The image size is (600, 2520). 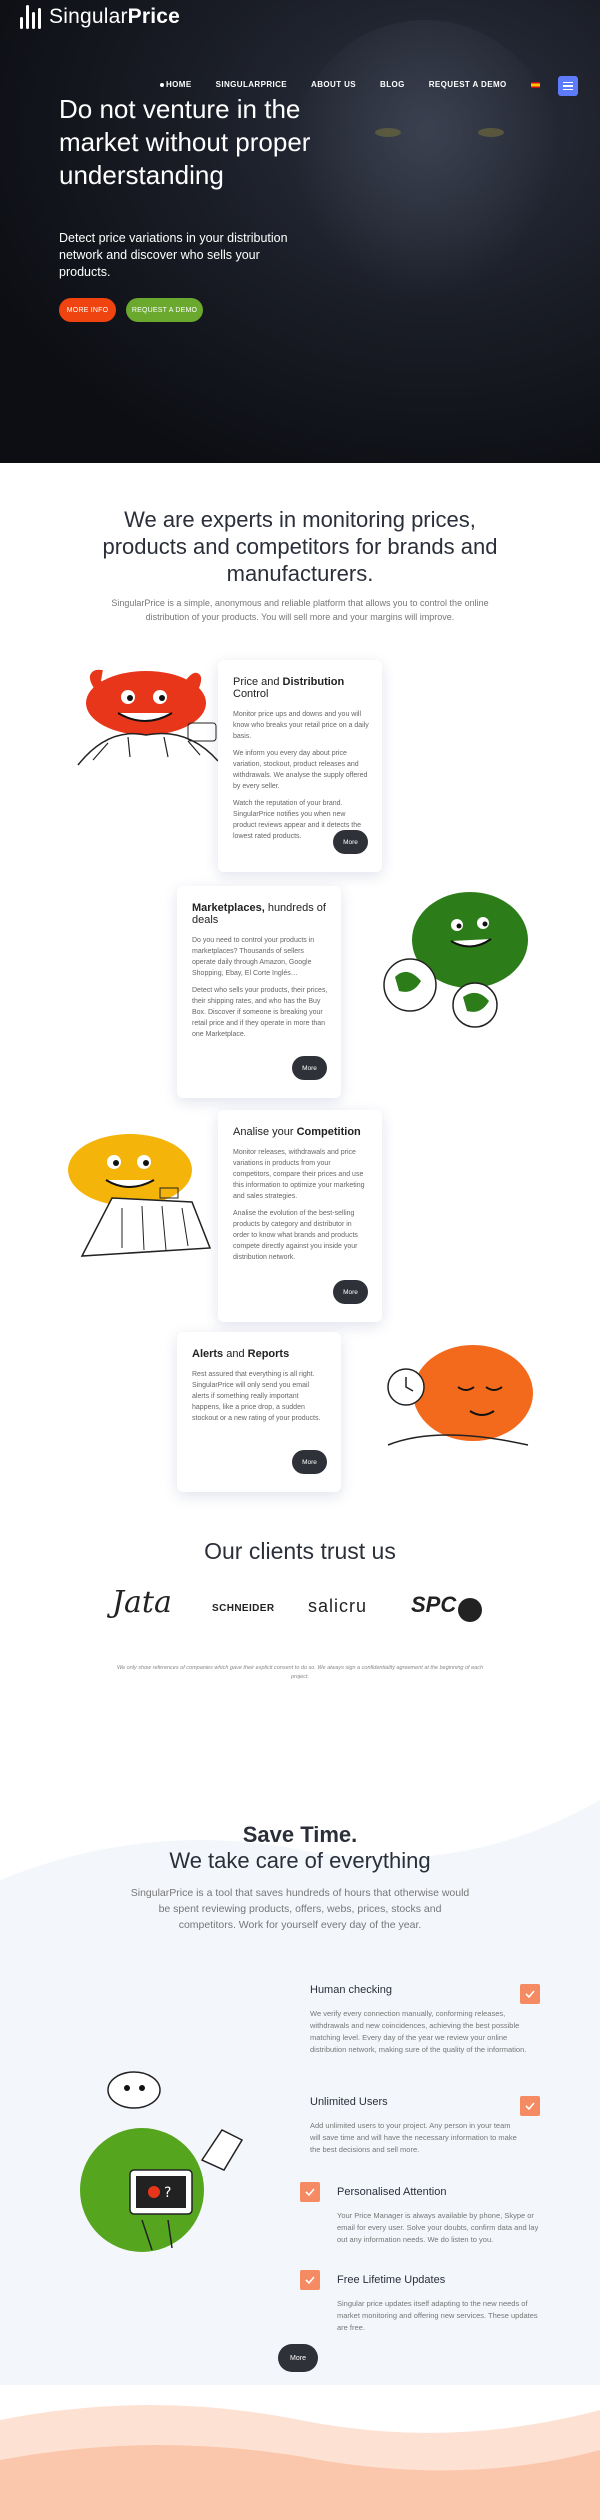 I want to click on nav-singularprice: SINGULARPRICE, so click(x=251, y=84).